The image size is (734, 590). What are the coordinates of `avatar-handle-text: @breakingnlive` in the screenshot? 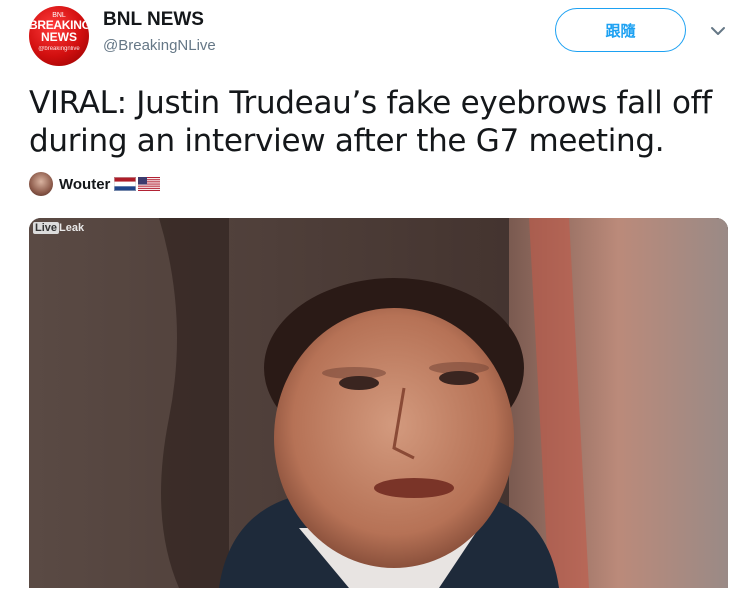 It's located at (59, 49).